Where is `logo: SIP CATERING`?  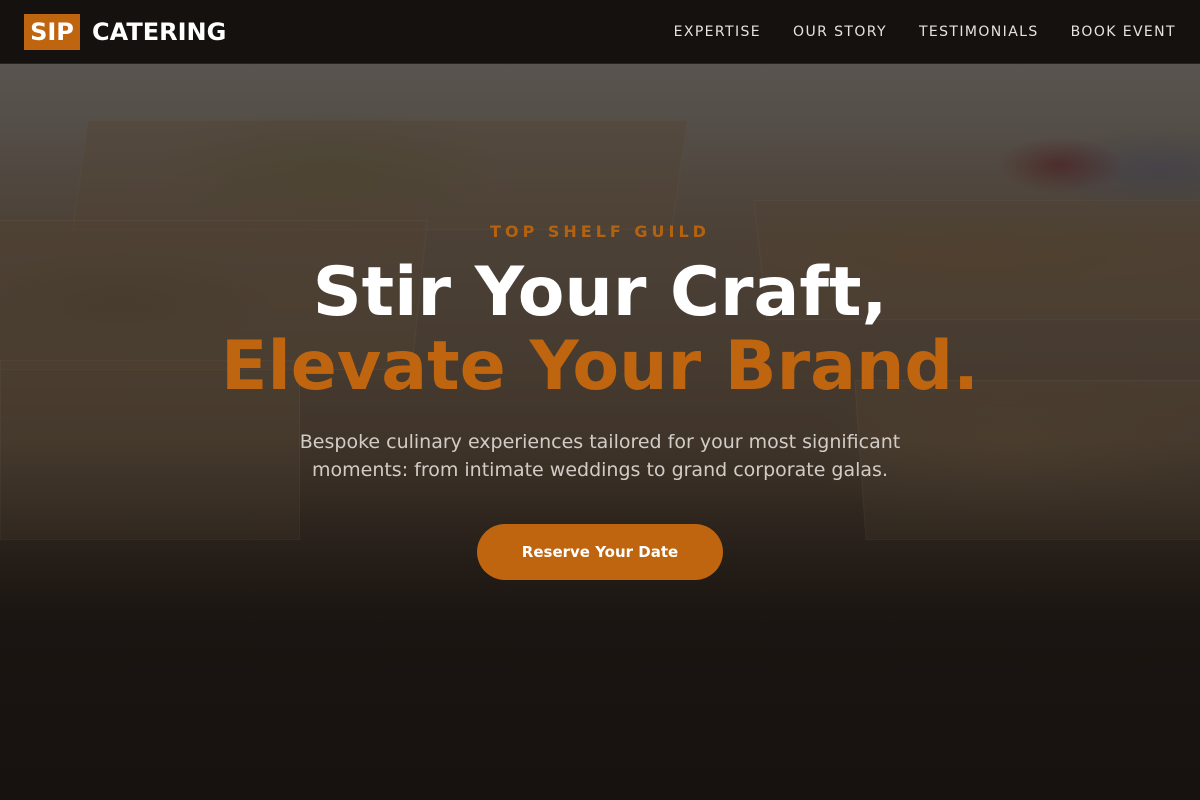 logo: SIP CATERING is located at coordinates (125, 31).